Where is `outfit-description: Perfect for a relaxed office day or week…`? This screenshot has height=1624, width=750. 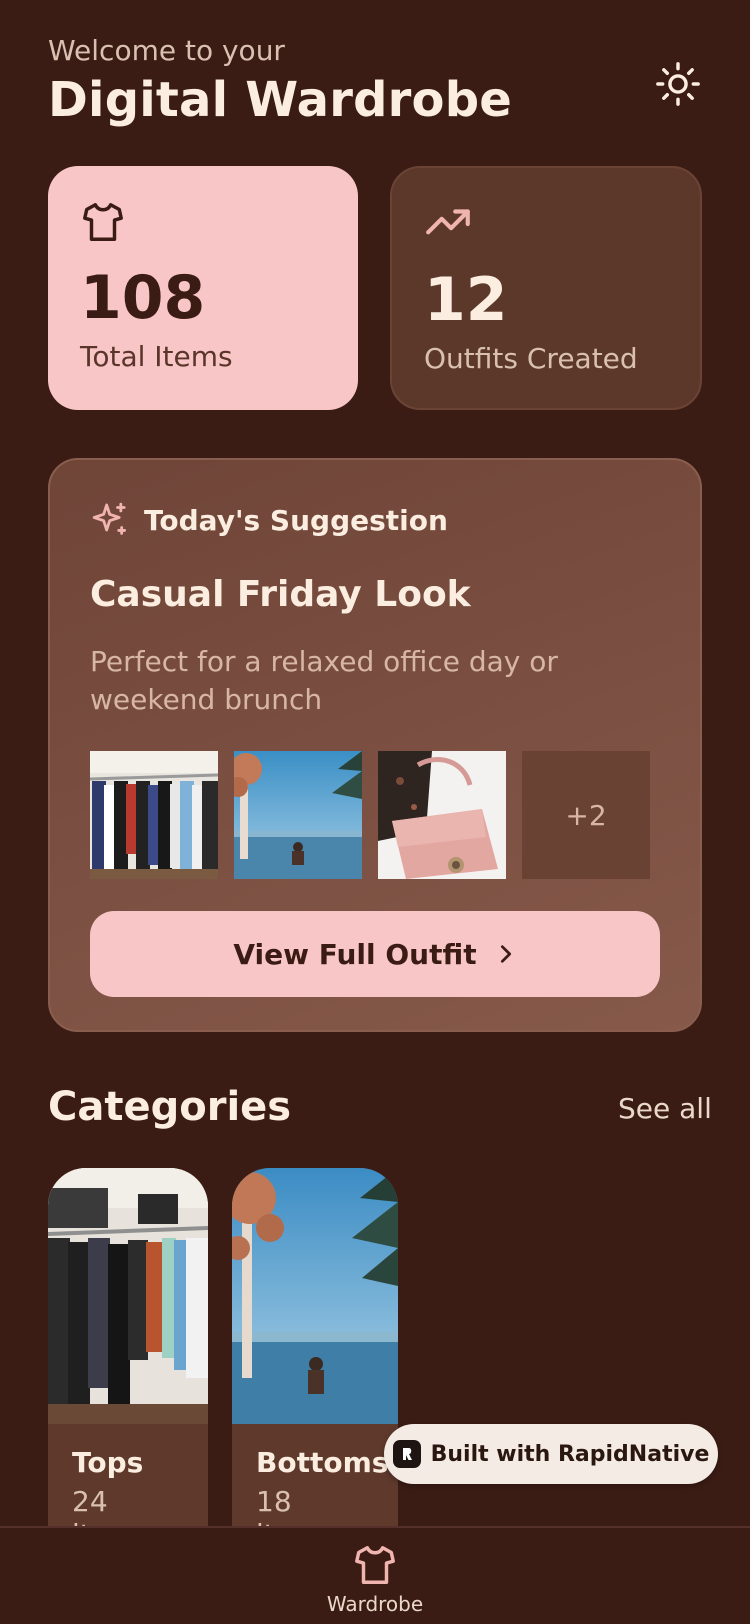 outfit-description: Perfect for a relaxed office day or week… is located at coordinates (324, 680).